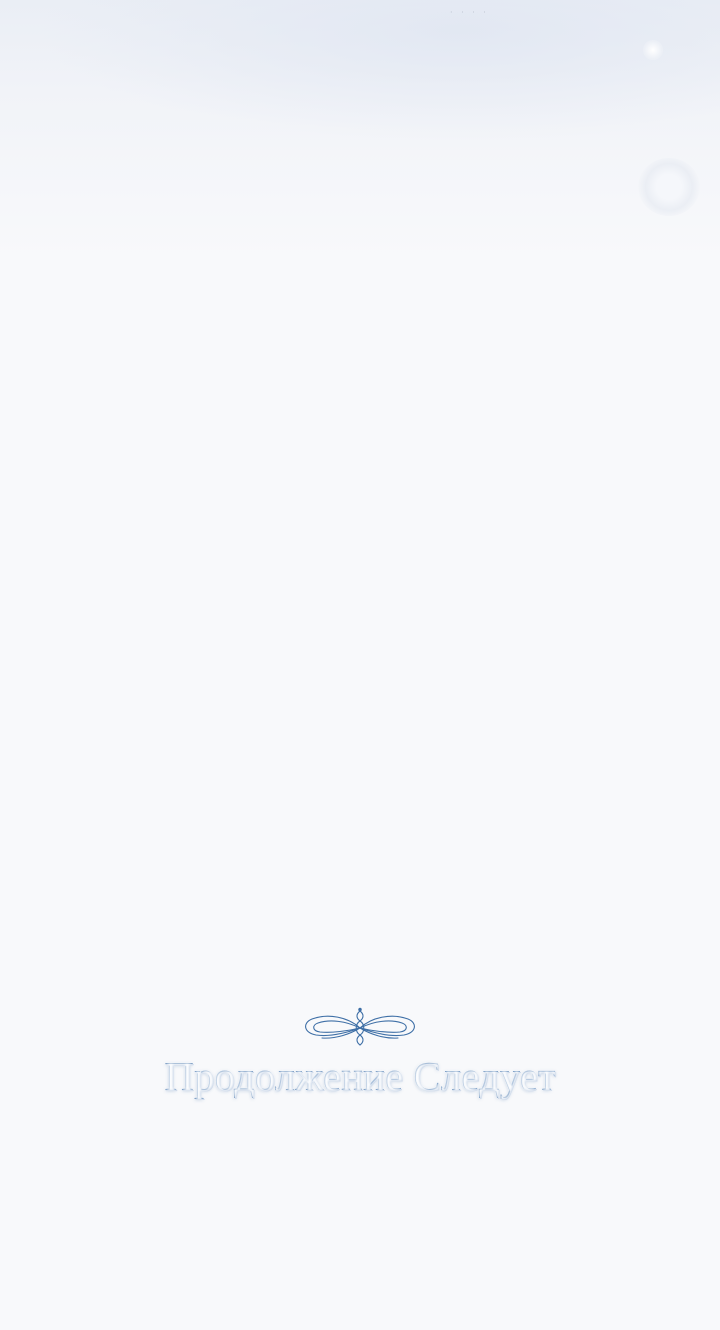 The image size is (720, 1330). Describe the element at coordinates (360, 1076) in the screenshot. I see `to-be-continued-title: Продолжение Следует` at that location.